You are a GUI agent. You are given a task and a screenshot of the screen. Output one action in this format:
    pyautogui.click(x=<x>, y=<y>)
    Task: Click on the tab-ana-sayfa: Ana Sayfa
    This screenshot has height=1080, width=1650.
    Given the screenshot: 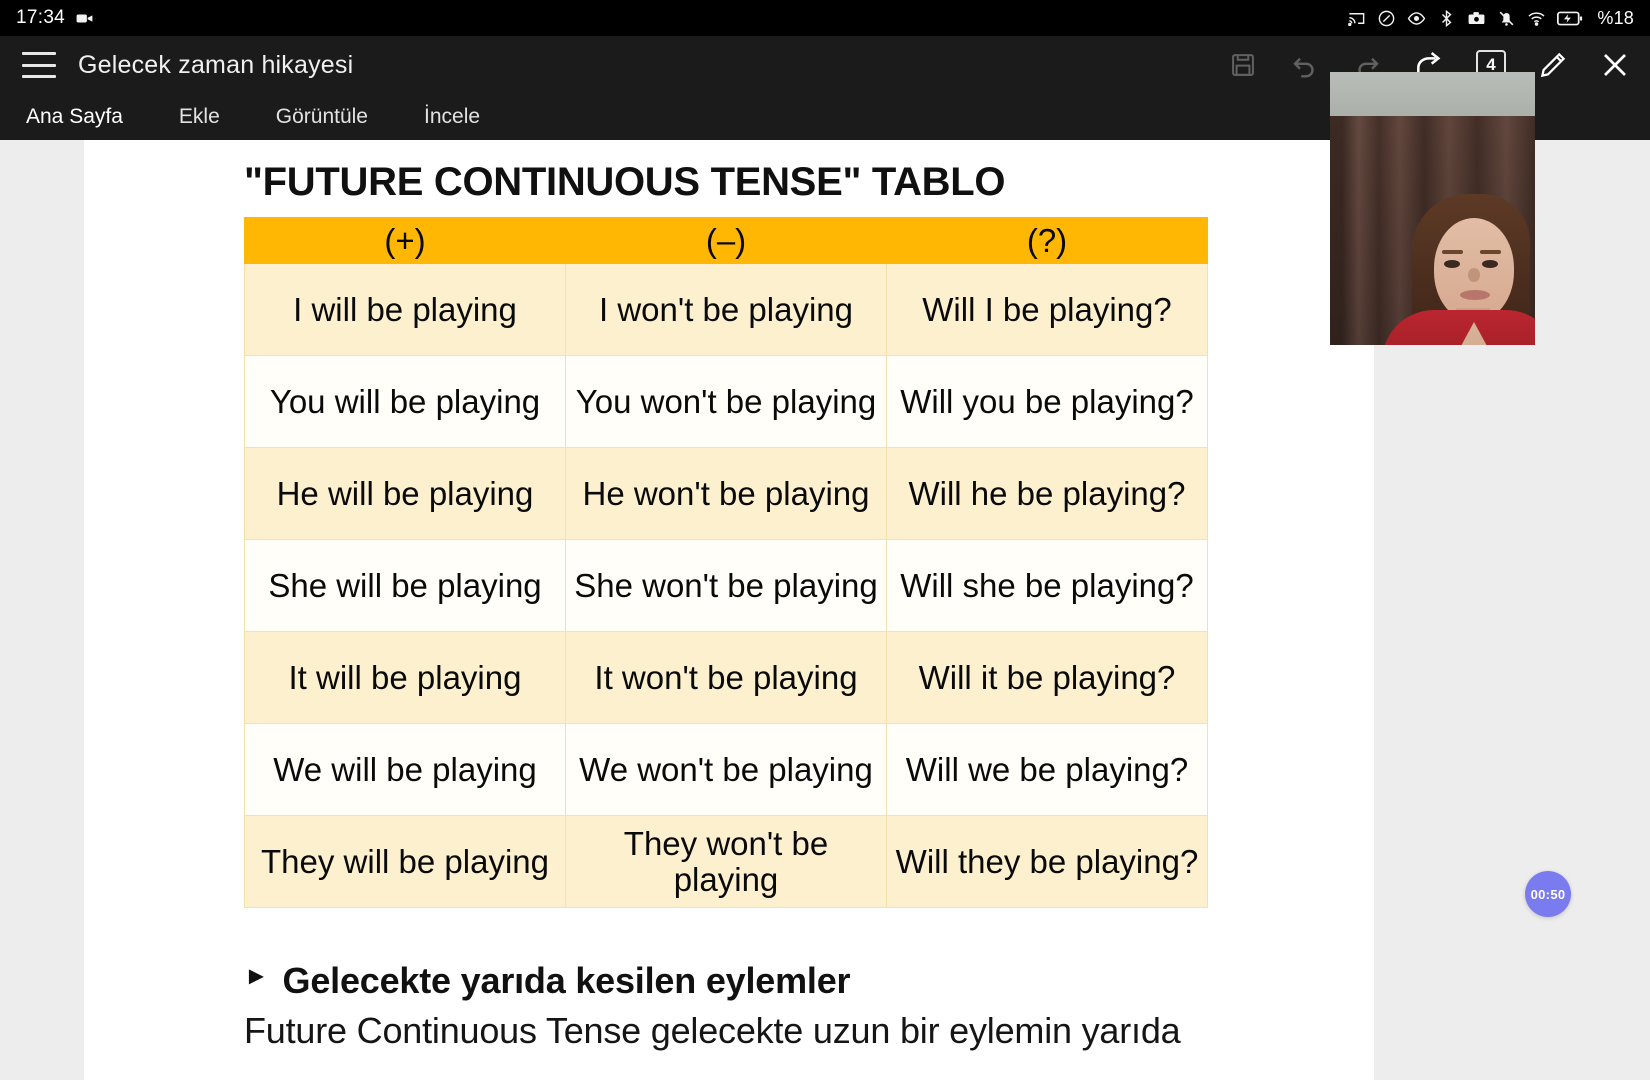 What is the action you would take?
    pyautogui.click(x=74, y=117)
    